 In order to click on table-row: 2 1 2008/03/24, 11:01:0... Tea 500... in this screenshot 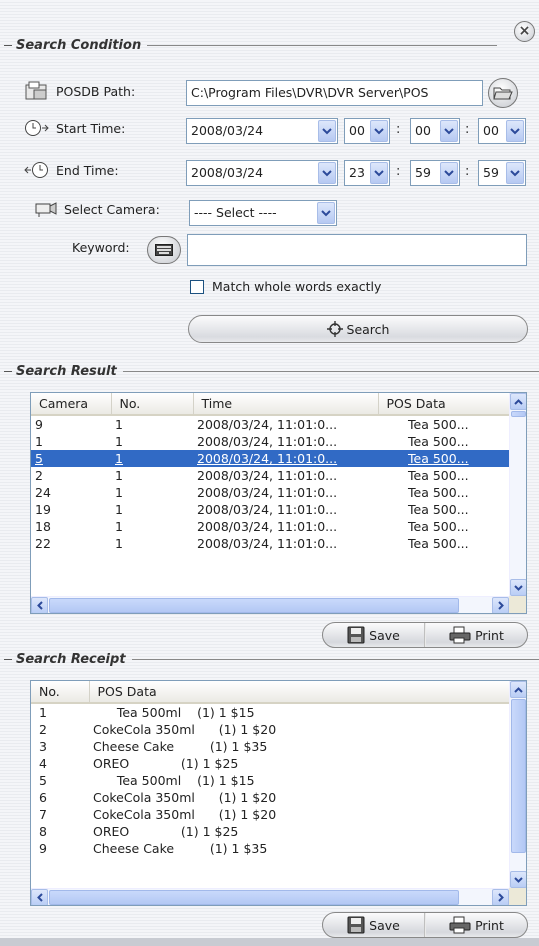, I will do `click(278, 475)`.